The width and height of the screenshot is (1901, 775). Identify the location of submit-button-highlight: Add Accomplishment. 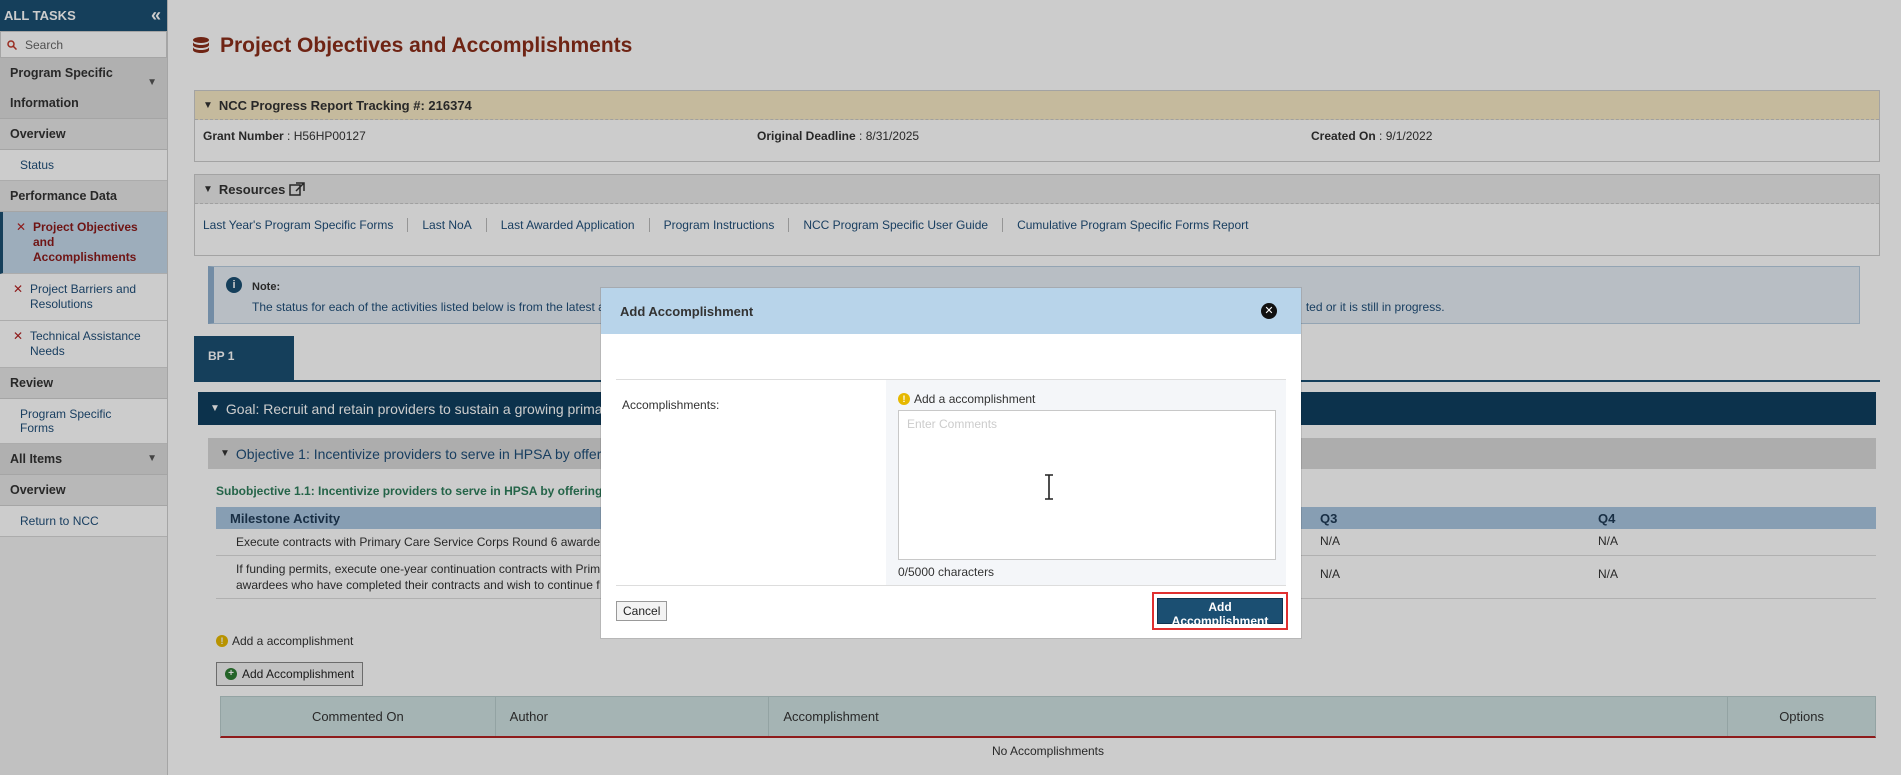
(1220, 611).